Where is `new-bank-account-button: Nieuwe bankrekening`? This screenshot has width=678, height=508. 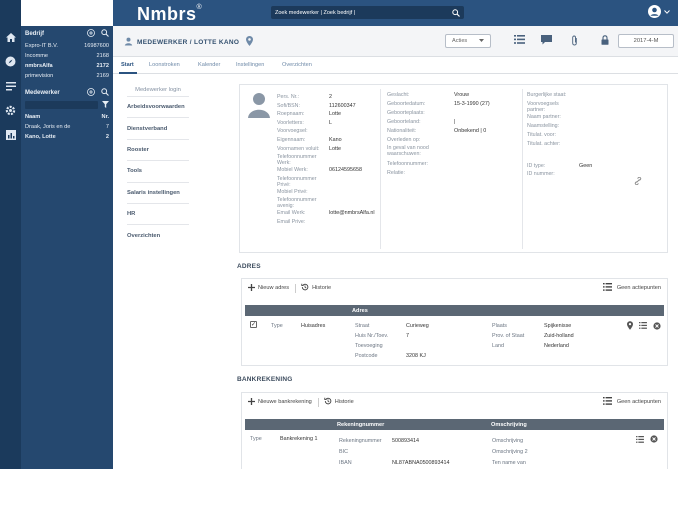 new-bank-account-button: Nieuwe bankrekening is located at coordinates (280, 402).